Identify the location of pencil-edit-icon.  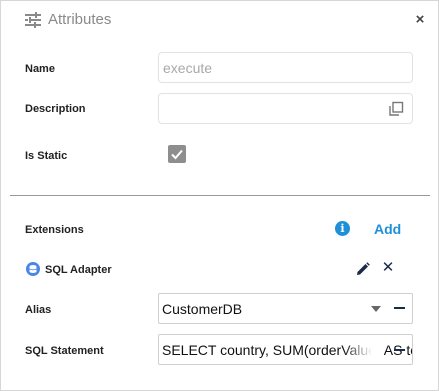
(363, 269).